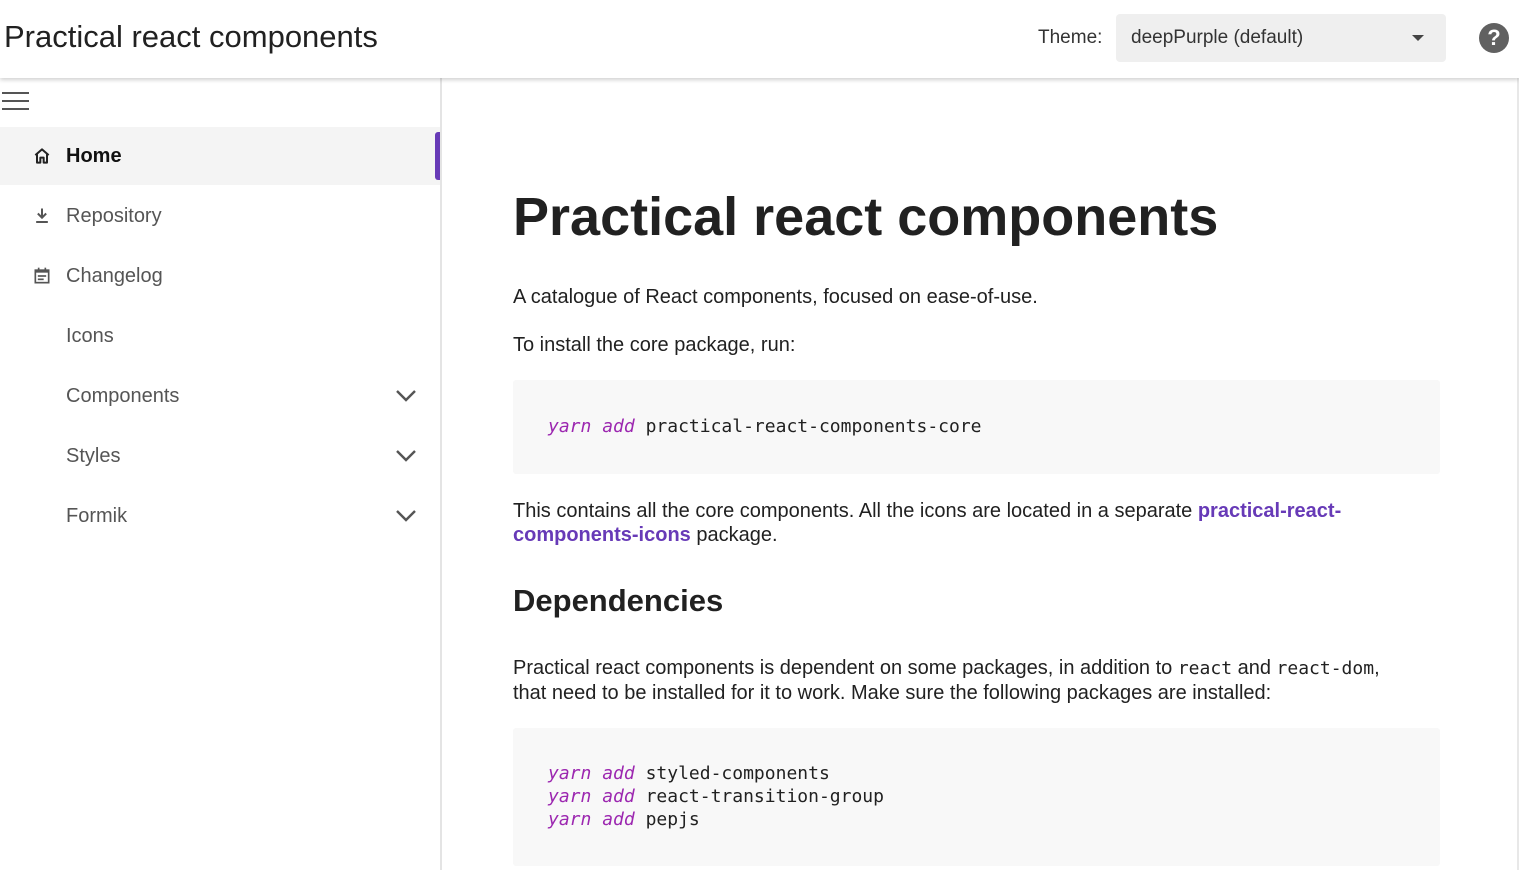 Image resolution: width=1519 pixels, height=870 pixels. I want to click on code-line: yarn add react-transition-group, so click(716, 796).